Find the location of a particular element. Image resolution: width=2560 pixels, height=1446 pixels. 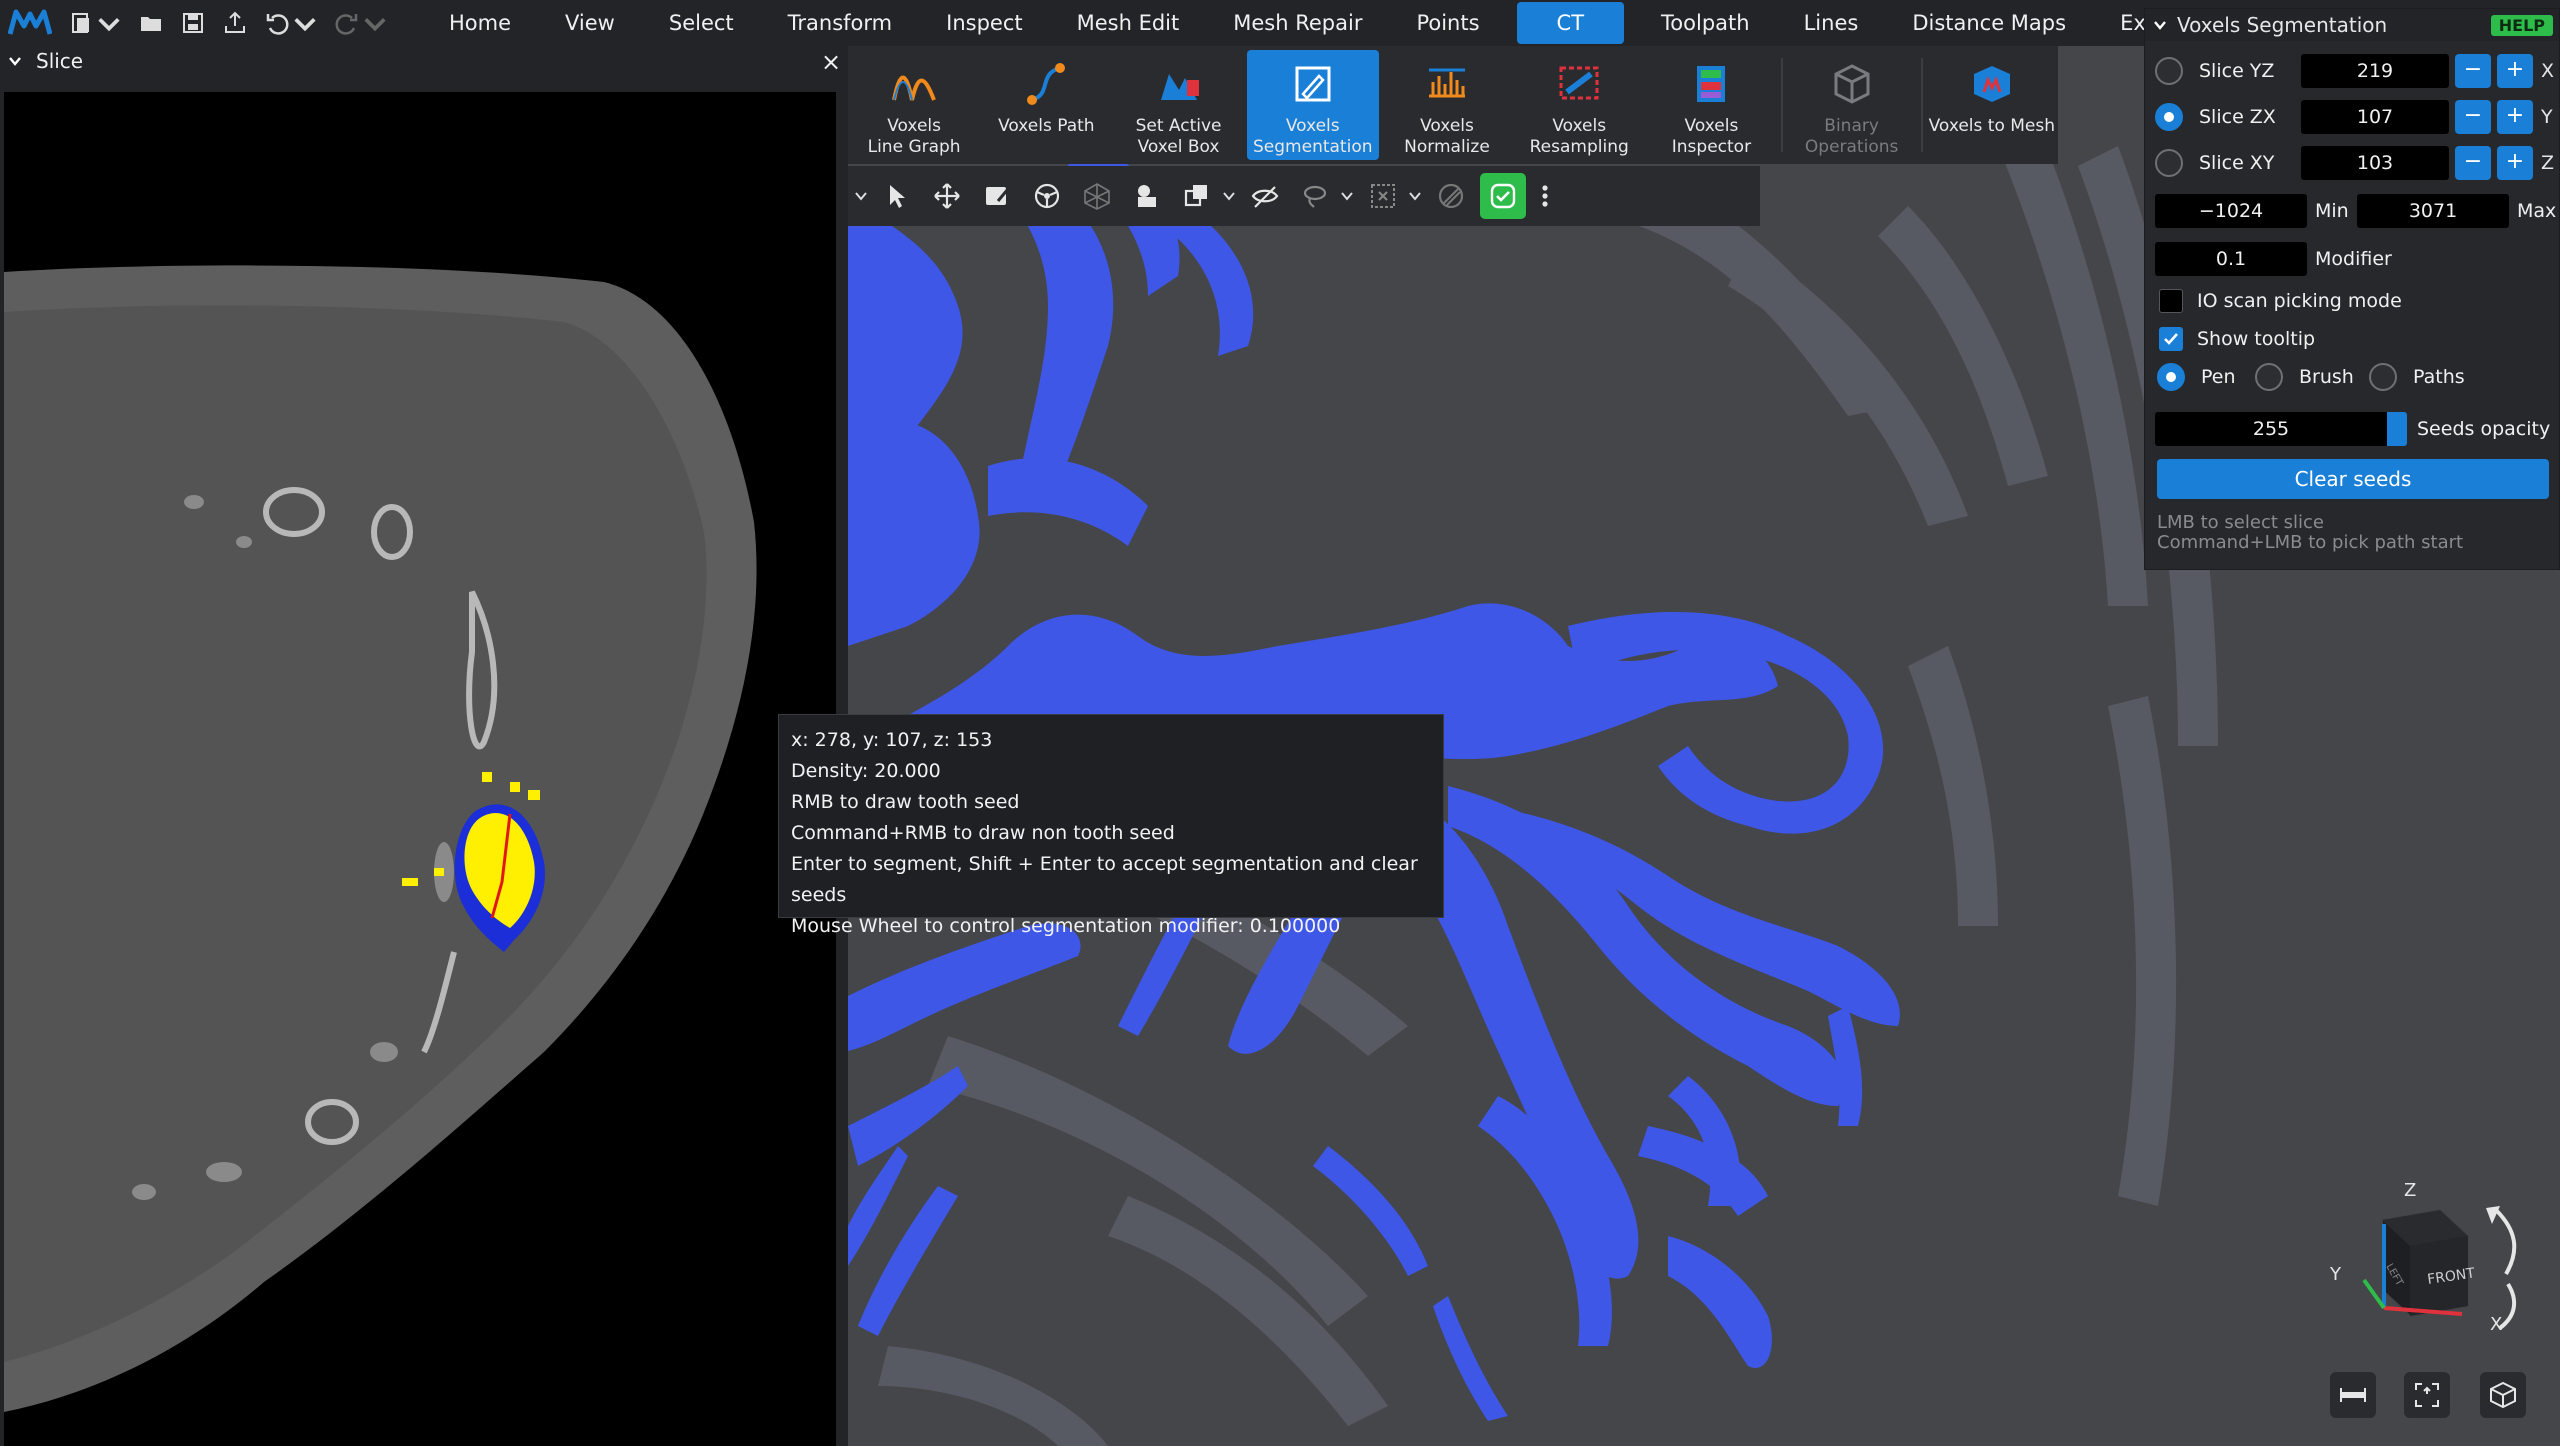

voxels-resampling-button: Voxels Resampling is located at coordinates (1579, 105).